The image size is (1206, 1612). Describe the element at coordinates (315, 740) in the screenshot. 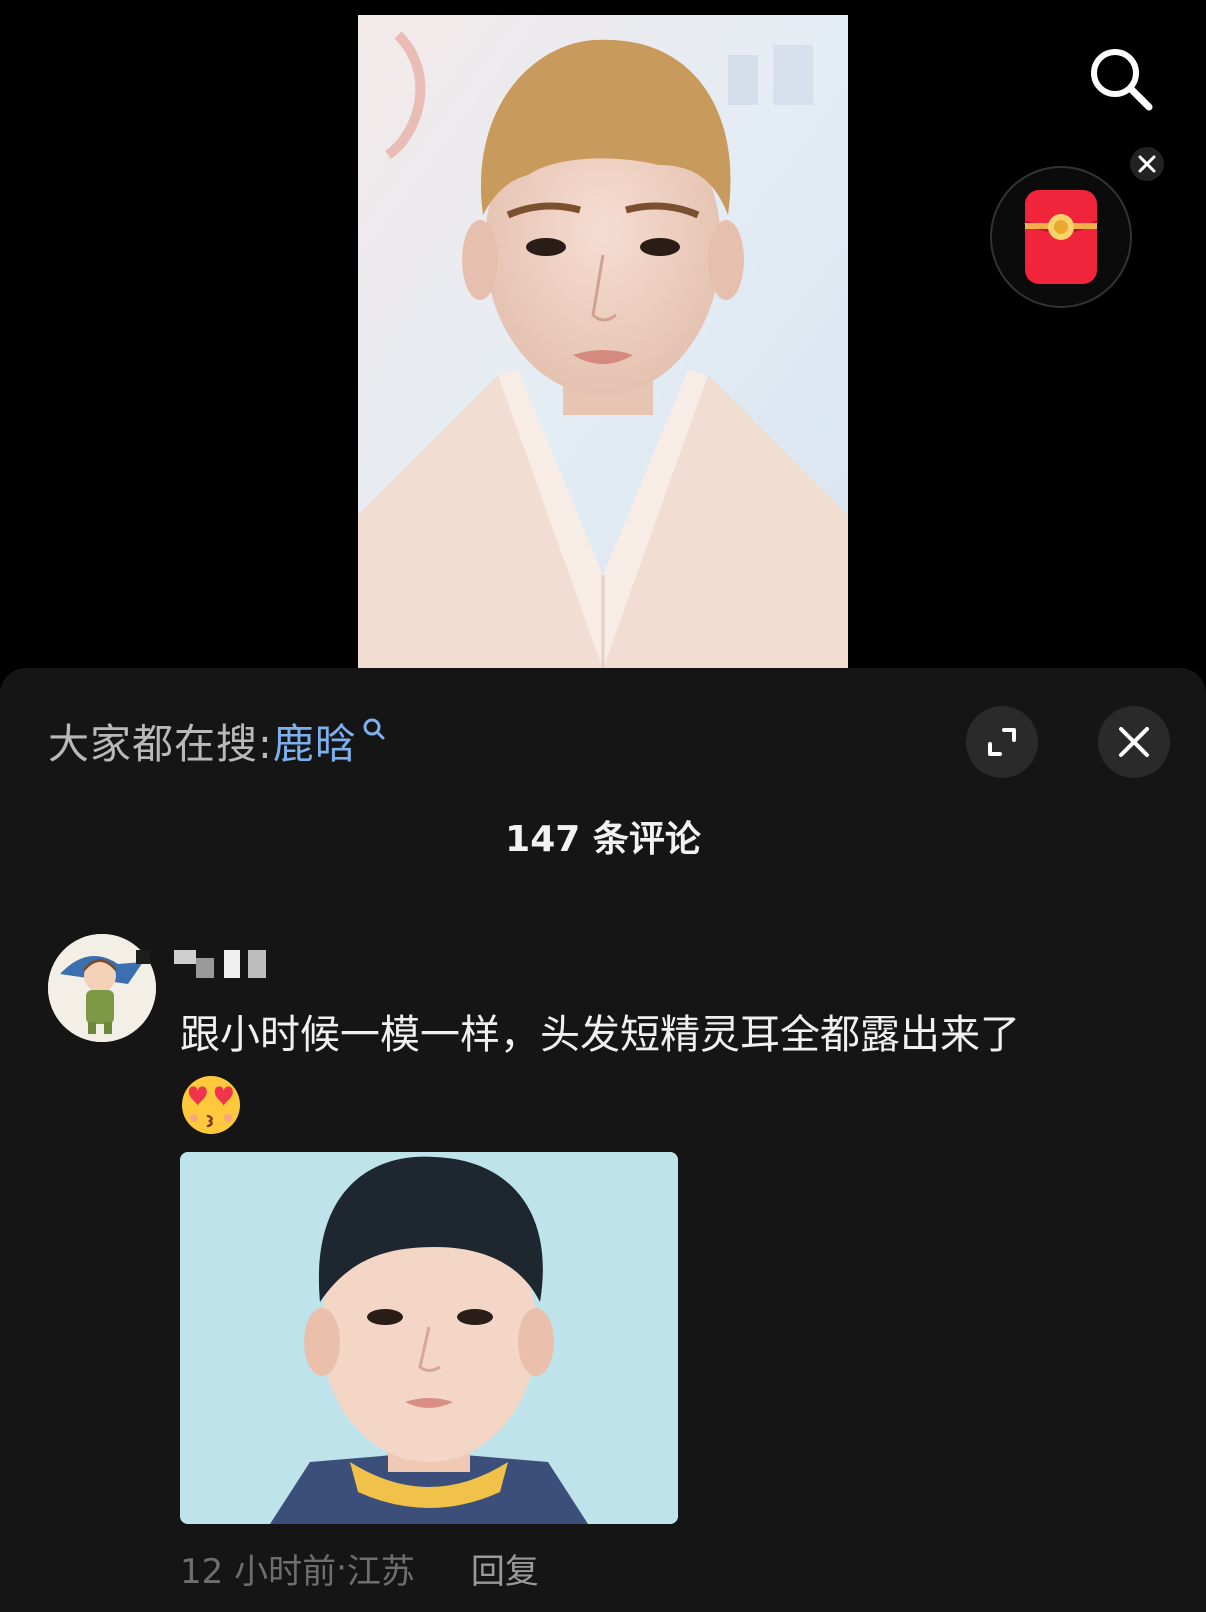

I see `hot-search-keyword: 鹿晗` at that location.